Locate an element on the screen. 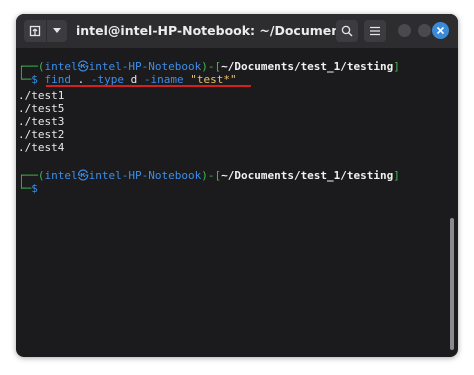 This screenshot has width=474, height=375. output-line: ./test4 is located at coordinates (41, 147).